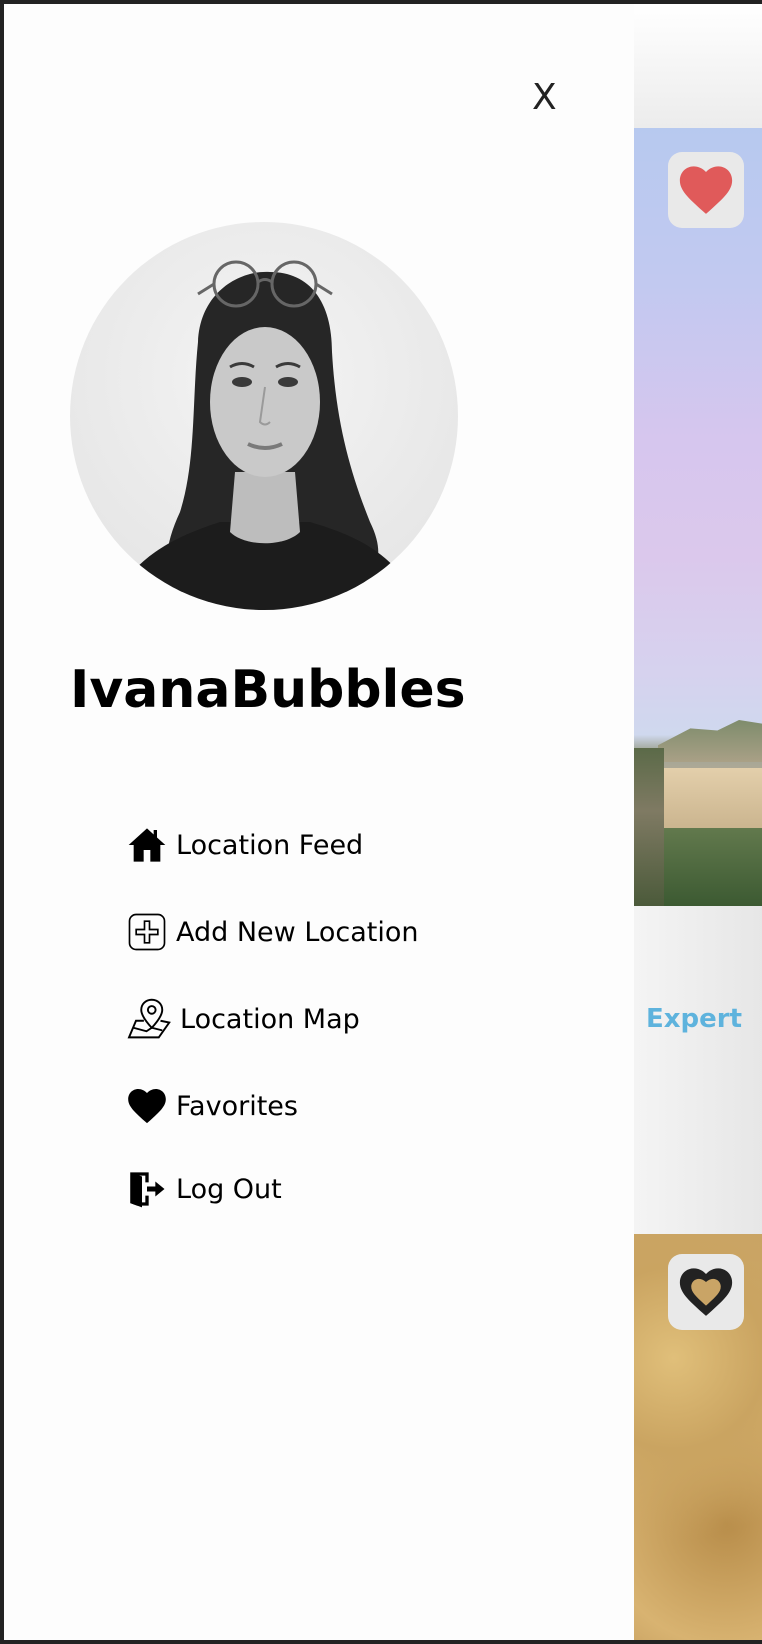 The height and width of the screenshot is (1644, 762). Describe the element at coordinates (713, 798) in the screenshot. I see `cliff-face` at that location.